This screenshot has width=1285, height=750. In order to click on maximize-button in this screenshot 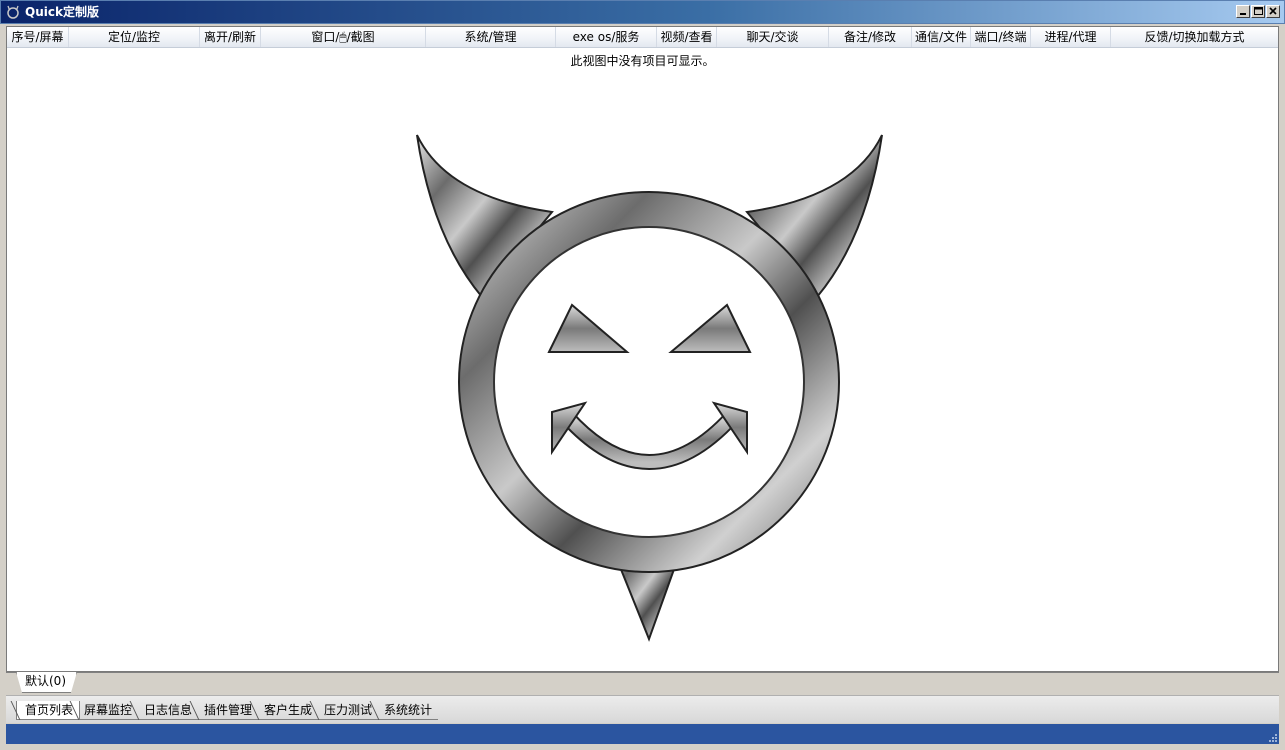, I will do `click(1258, 11)`.